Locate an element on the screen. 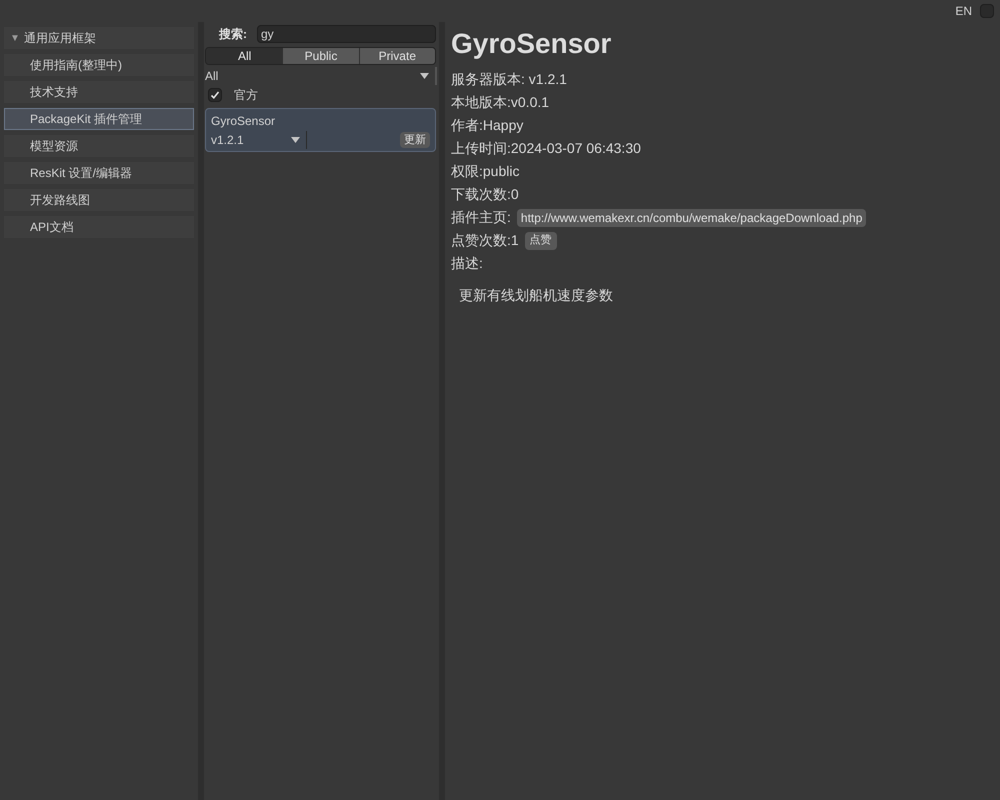 The width and height of the screenshot is (1000, 800). package-name: GyroSensor is located at coordinates (243, 121).